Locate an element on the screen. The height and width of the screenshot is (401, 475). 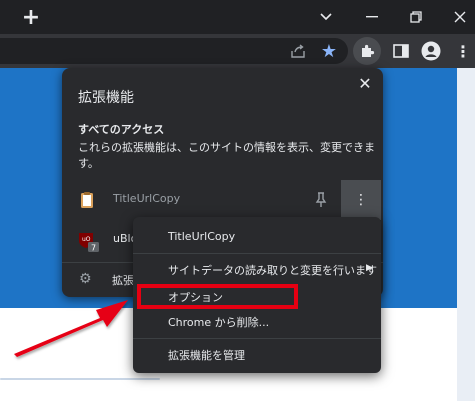
more-menu-icon: ⋮ is located at coordinates (463, 51).